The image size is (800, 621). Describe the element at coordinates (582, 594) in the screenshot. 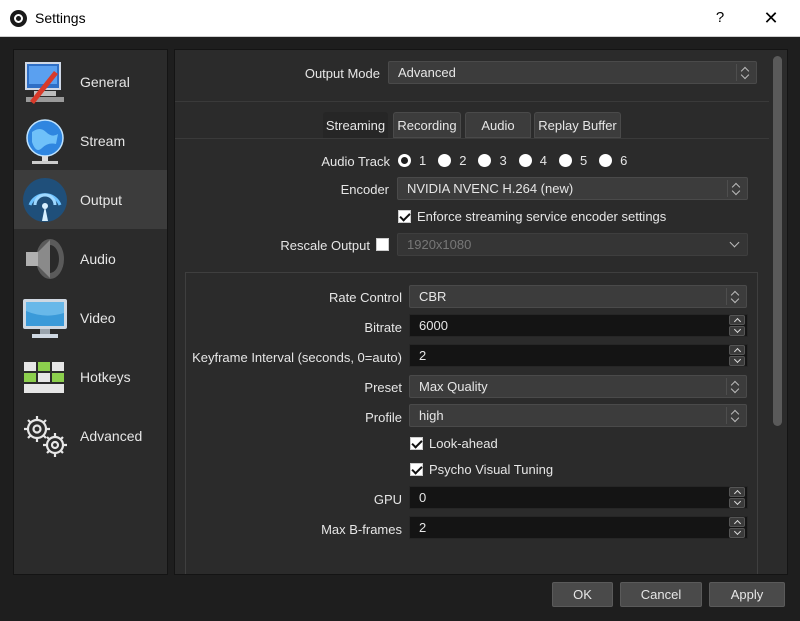

I see `ok-button: OK` at that location.